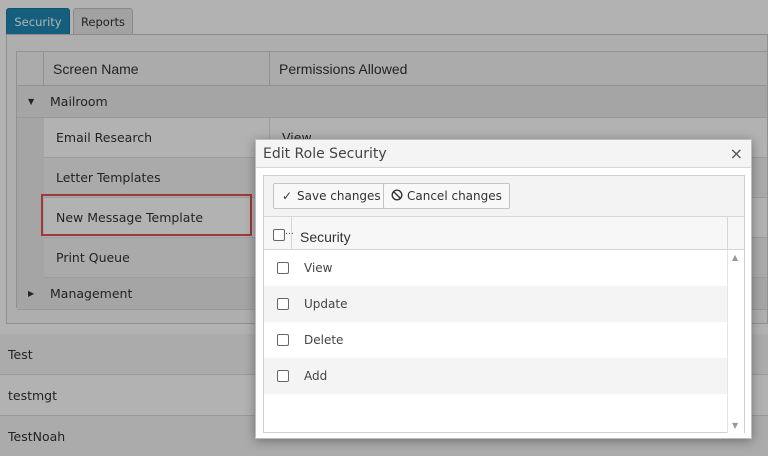 The width and height of the screenshot is (768, 456). I want to click on cancel-changes-button: Cancel changes, so click(446, 196).